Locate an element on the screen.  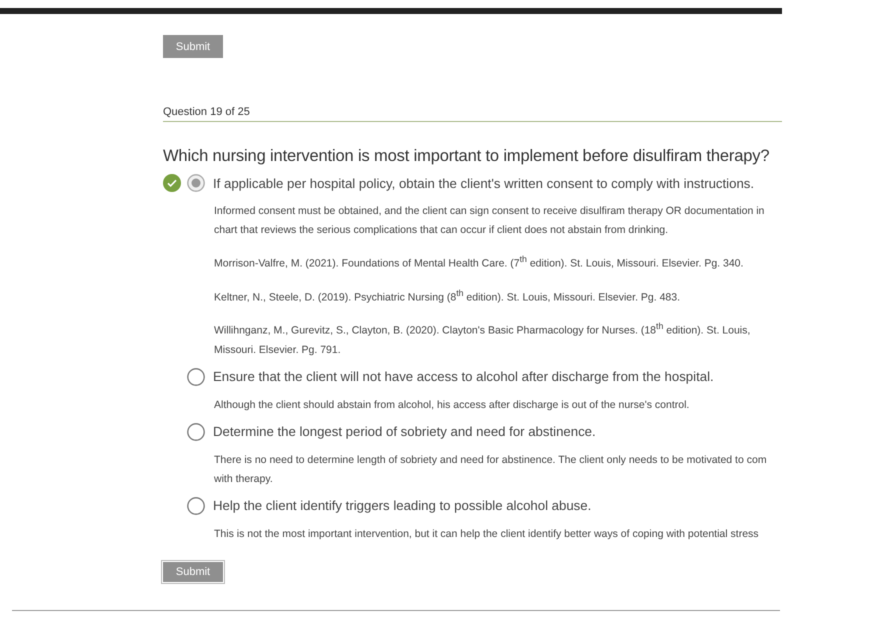
rationale-text: There is no need to determine length of sobriety and need for abstinence. The client only needs to be motivated to com with therapy. is located at coordinates (491, 469).